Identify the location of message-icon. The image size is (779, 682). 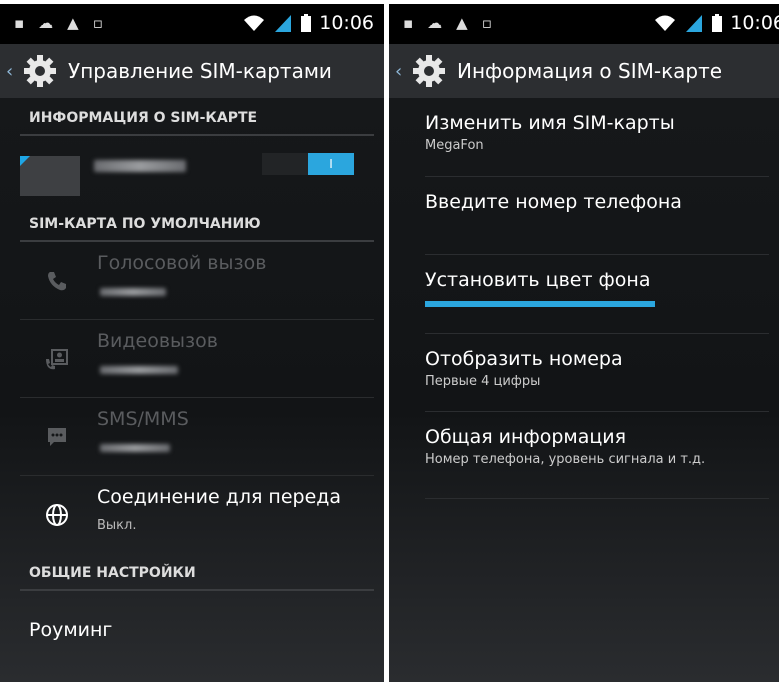
(57, 437).